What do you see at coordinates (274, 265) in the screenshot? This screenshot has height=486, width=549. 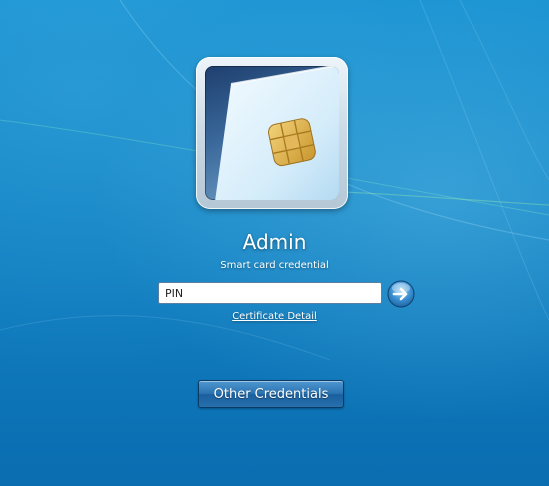 I see `credential-type-label: Smart card credential` at bounding box center [274, 265].